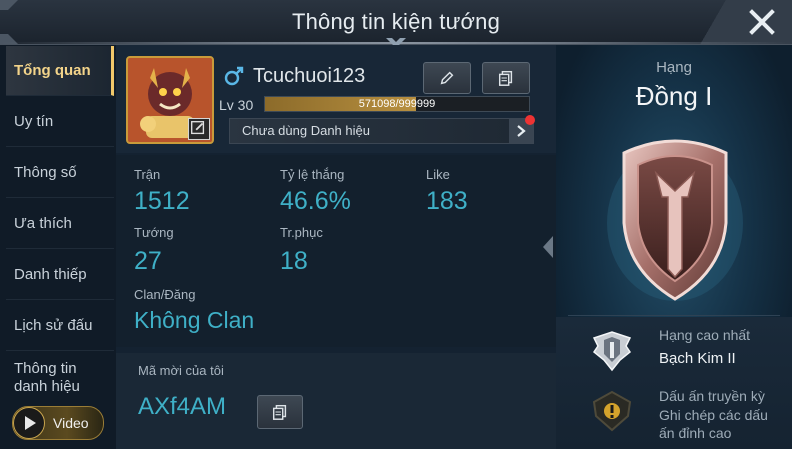 This screenshot has height=449, width=792. I want to click on xp-progress-bar: 571098/999999, so click(397, 104).